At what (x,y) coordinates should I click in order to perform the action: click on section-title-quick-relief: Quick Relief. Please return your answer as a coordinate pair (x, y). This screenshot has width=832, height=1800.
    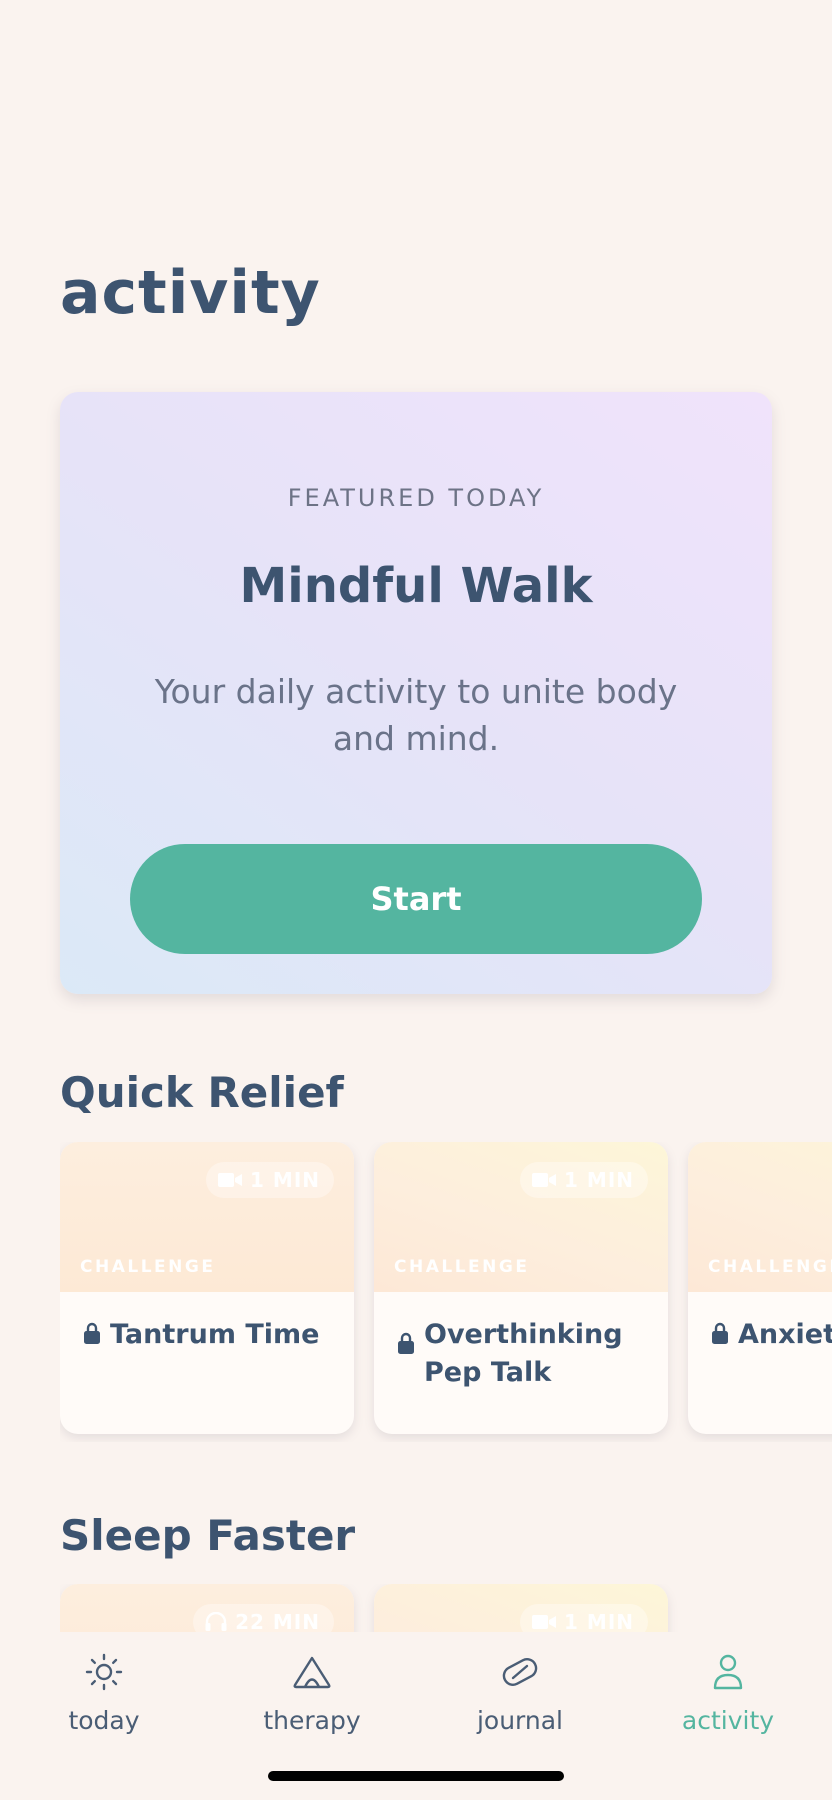
    Looking at the image, I should click on (202, 1092).